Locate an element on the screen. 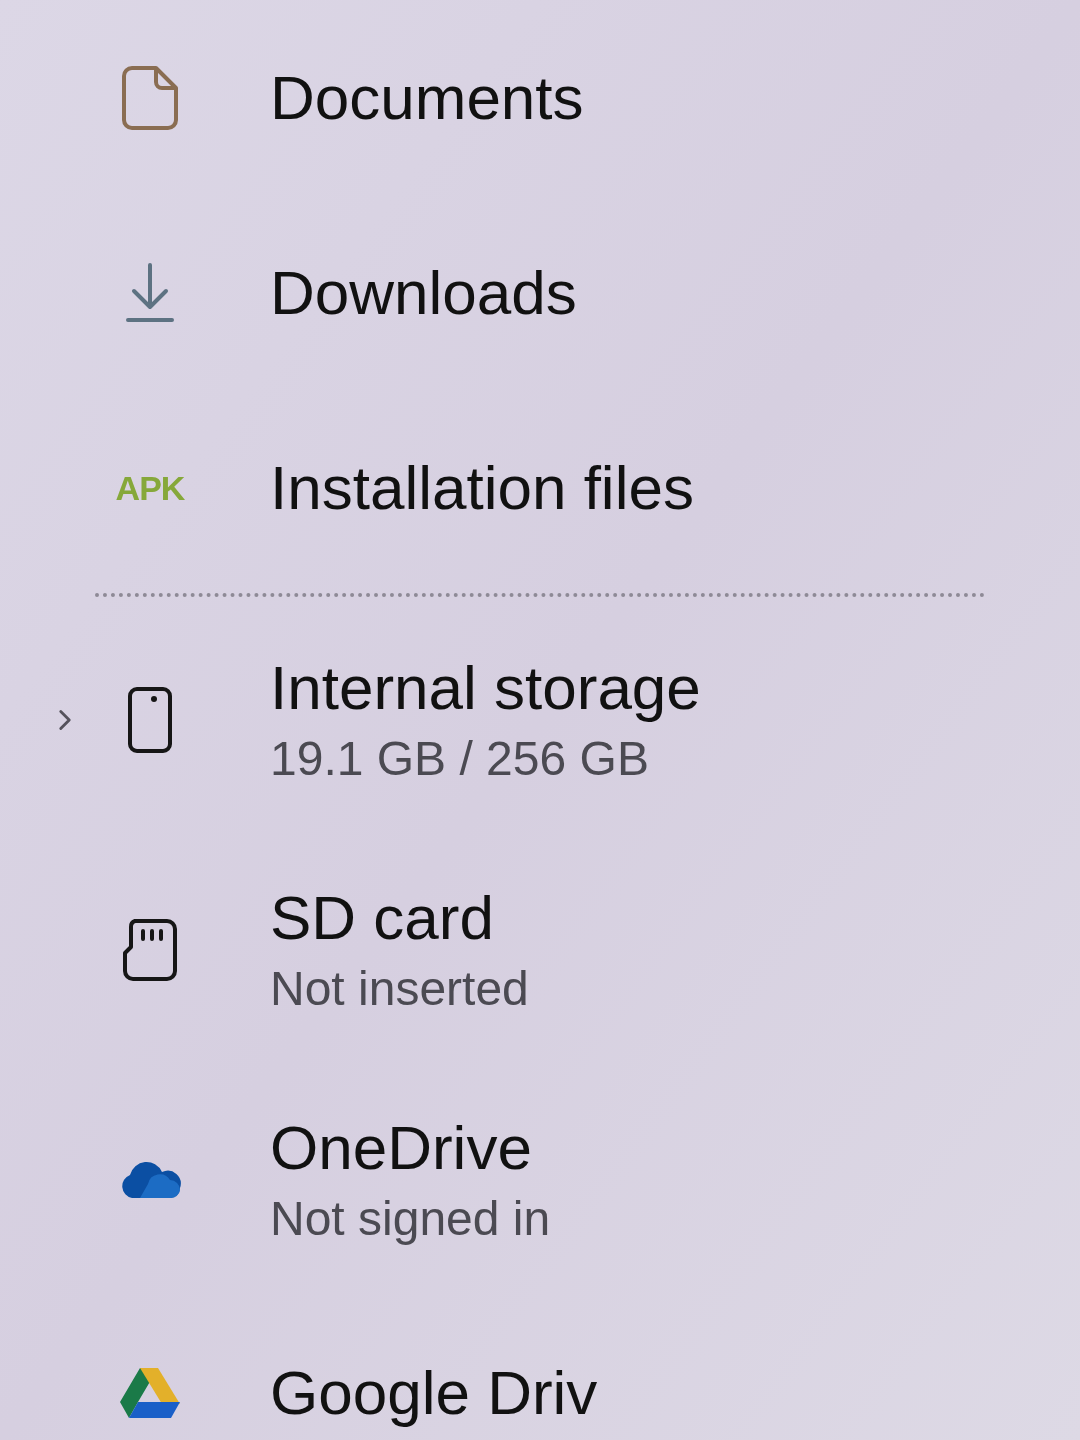  item-title: Installation files is located at coordinates (482, 487).